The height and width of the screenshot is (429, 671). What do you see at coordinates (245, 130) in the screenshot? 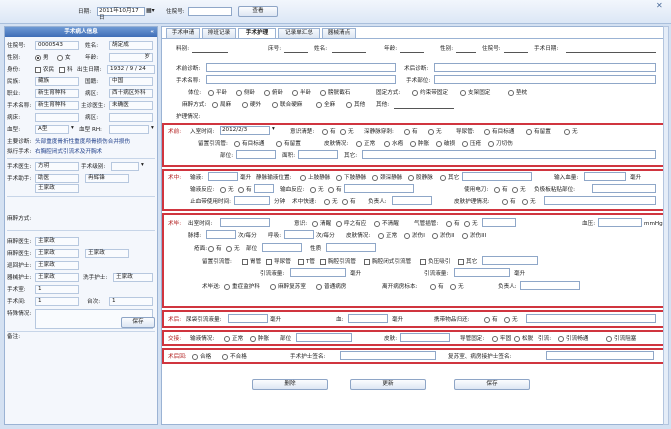
I see `entry-time-input: 2012/2/3` at bounding box center [245, 130].